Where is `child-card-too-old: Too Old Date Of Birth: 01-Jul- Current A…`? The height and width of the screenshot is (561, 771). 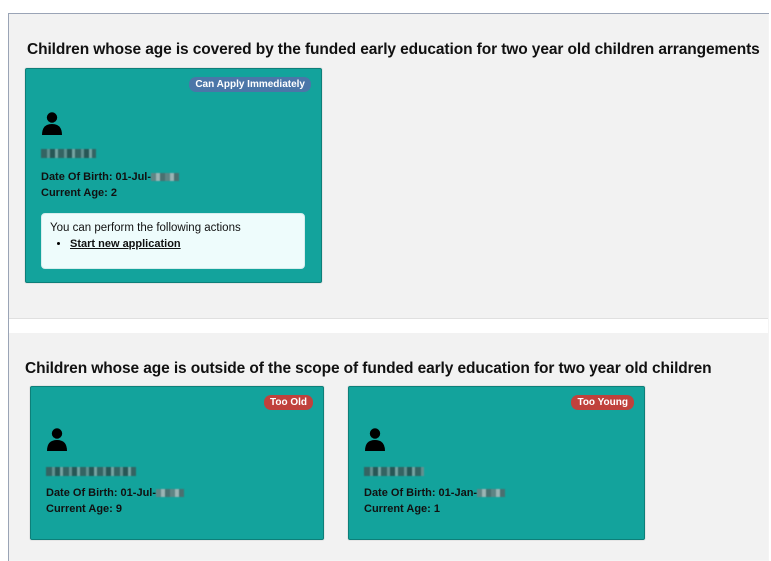 child-card-too-old: Too Old Date Of Birth: 01-Jul- Current A… is located at coordinates (177, 463).